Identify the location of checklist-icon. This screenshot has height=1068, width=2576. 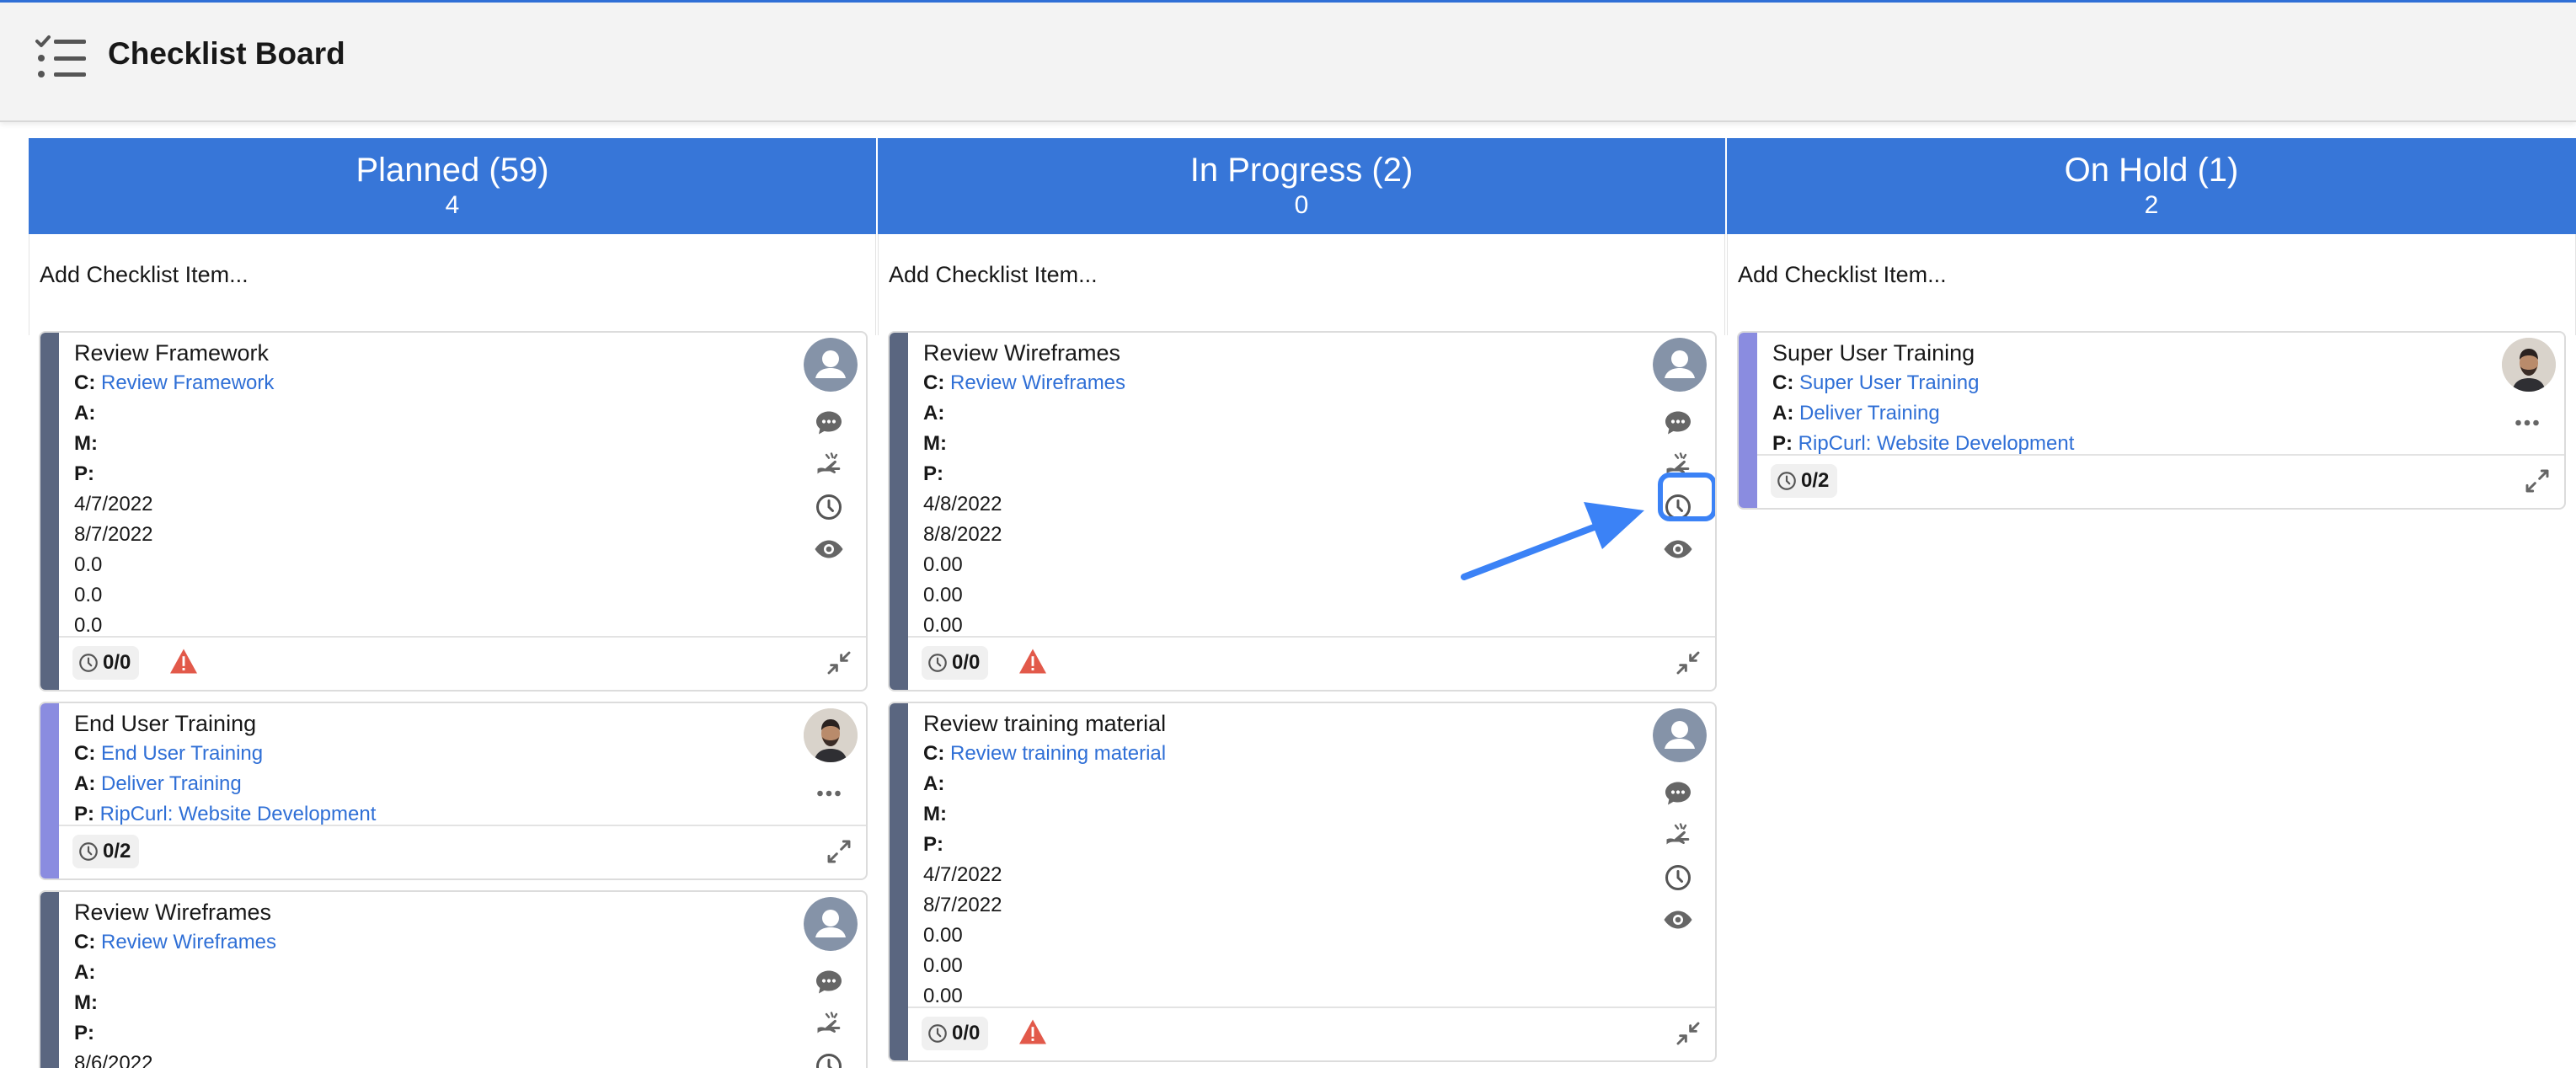
(60, 56).